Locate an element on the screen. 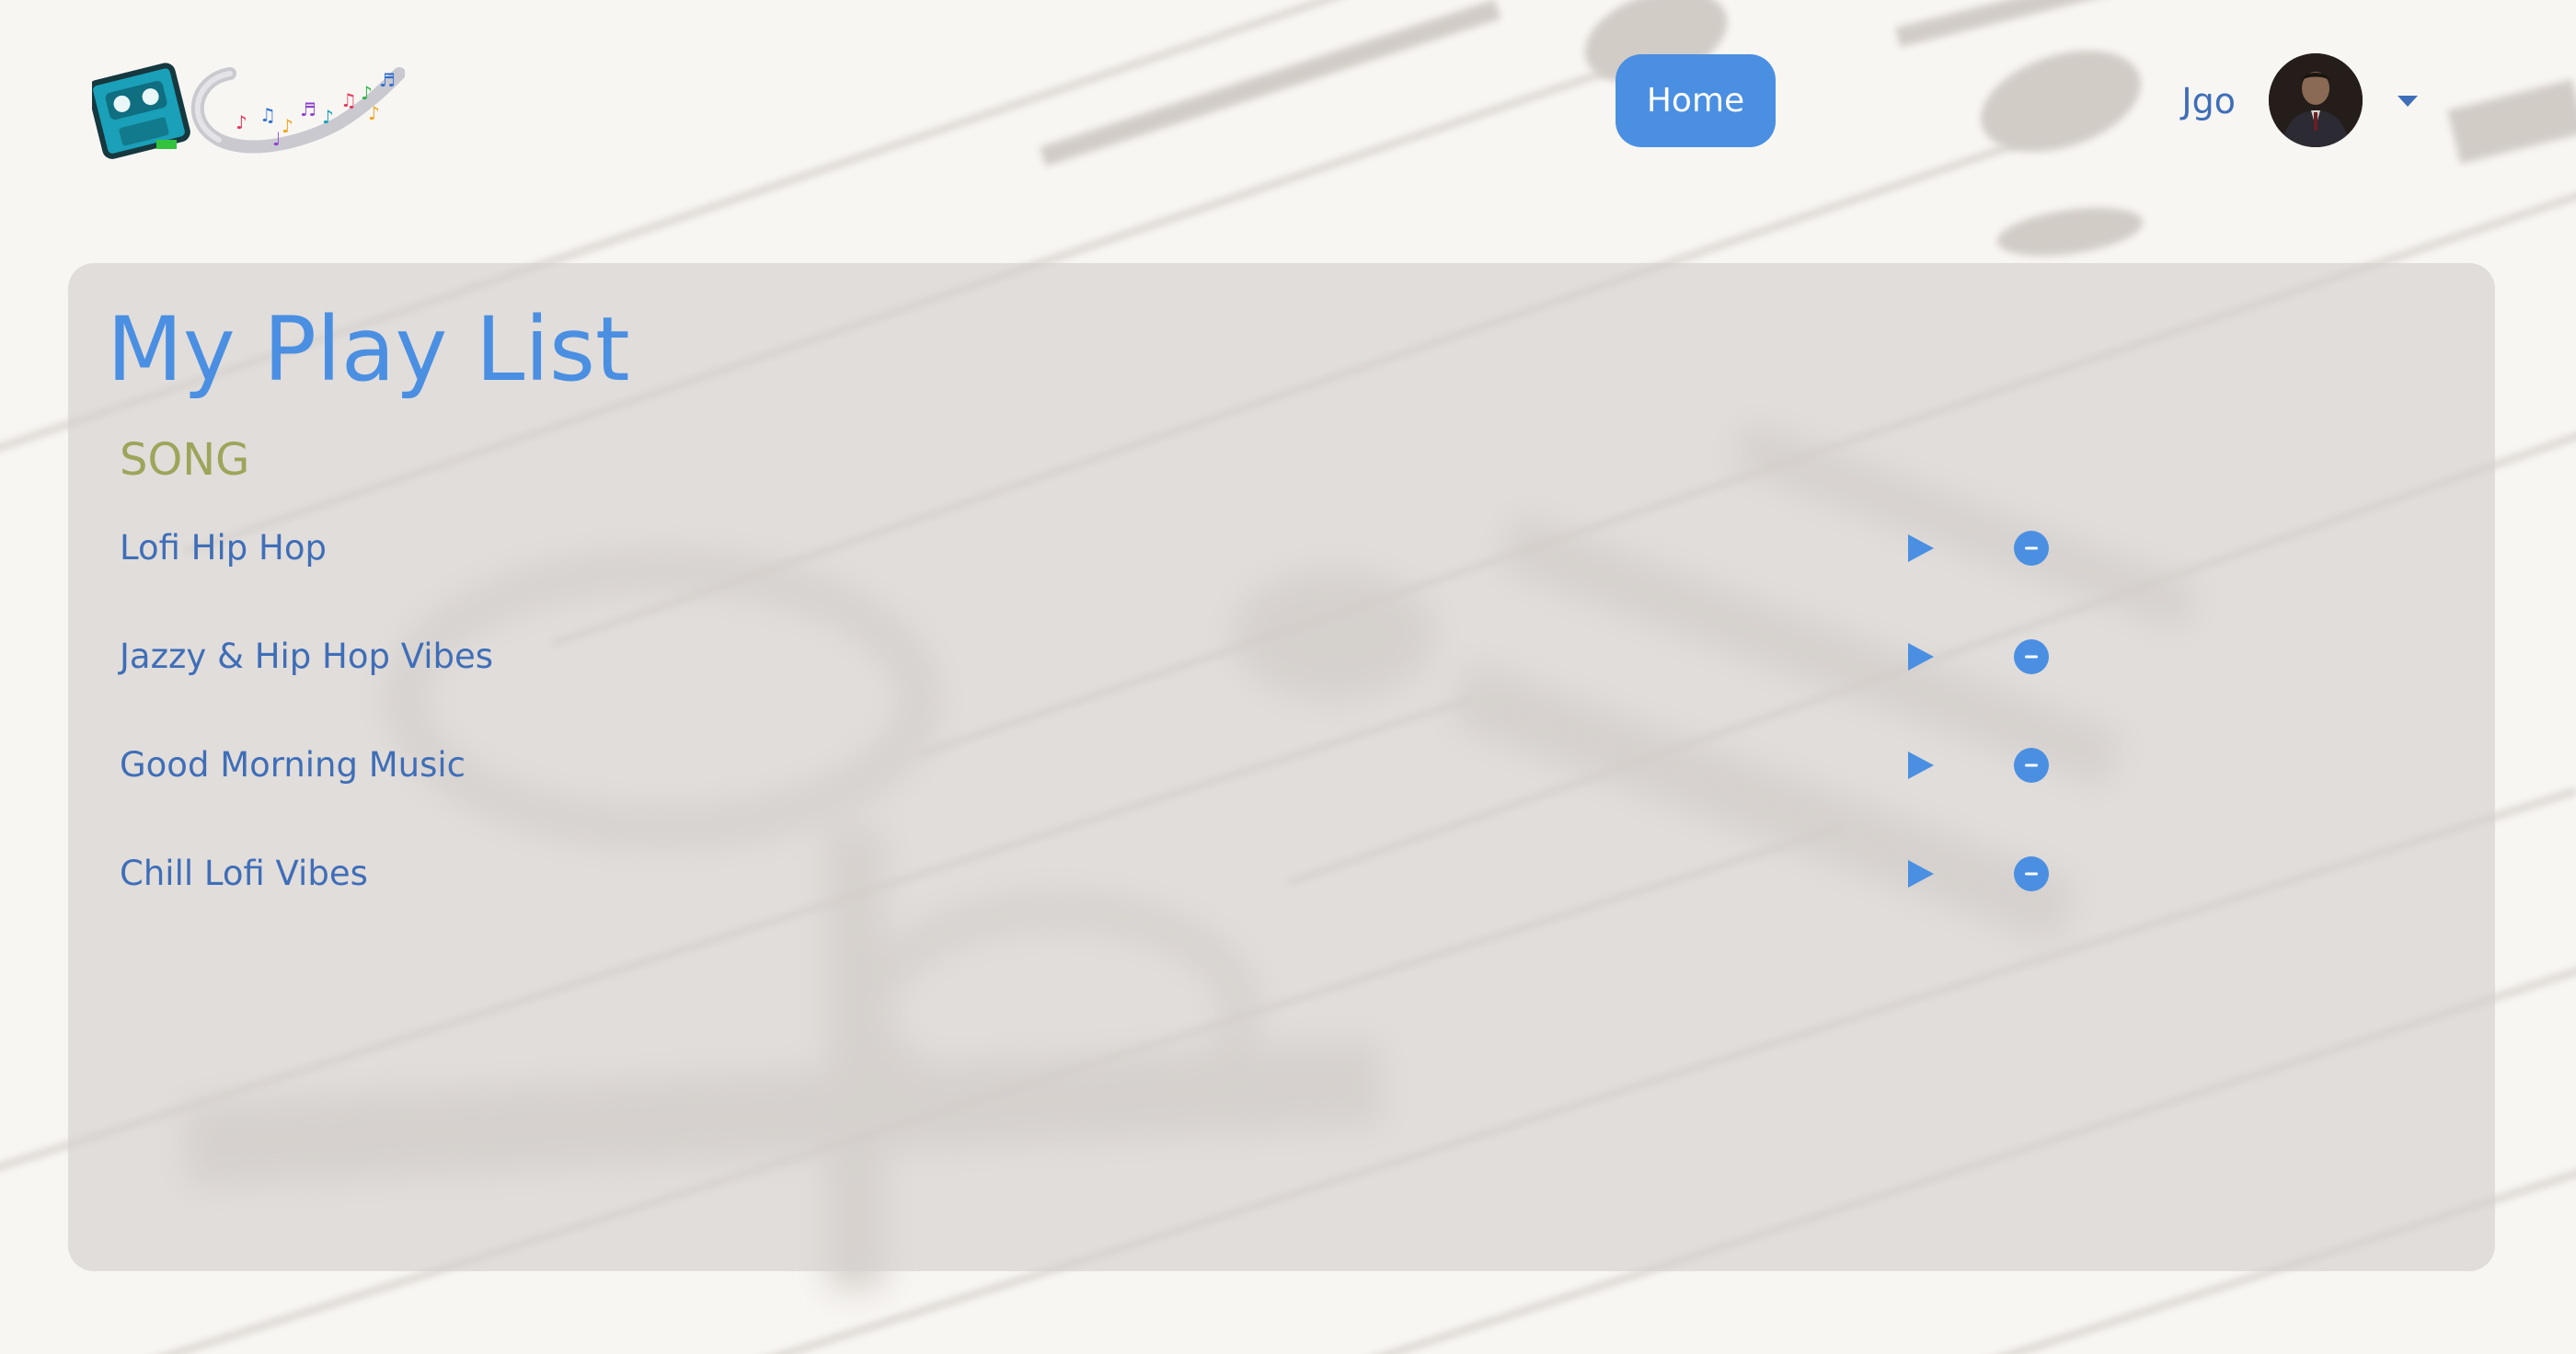  song-title: Good Morning Music is located at coordinates (293, 765).